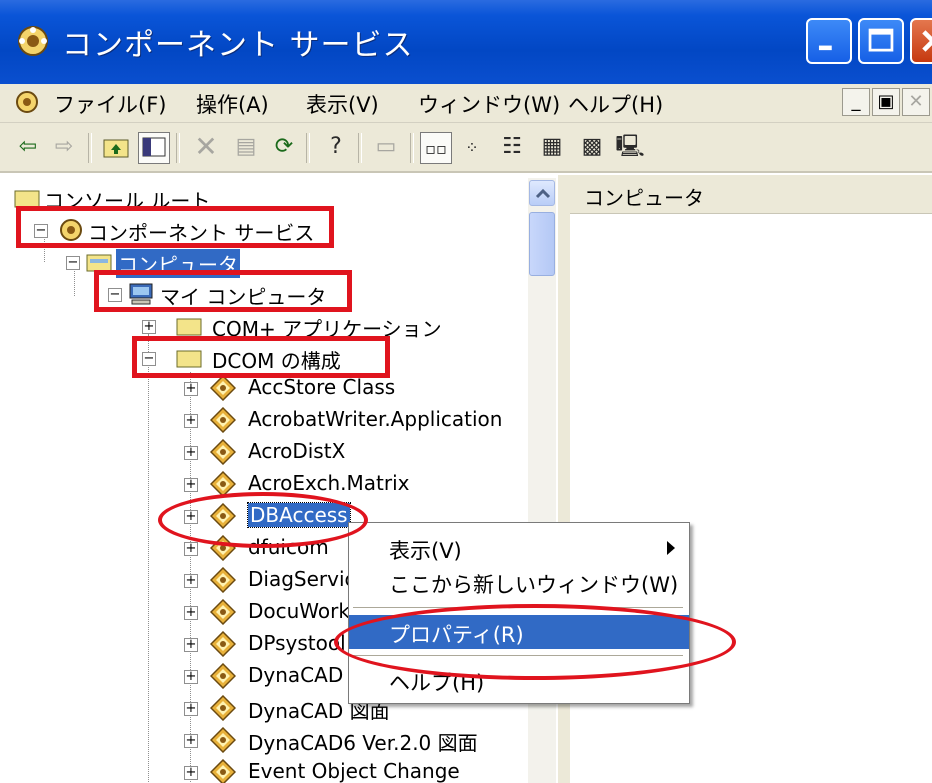 Image resolution: width=932 pixels, height=783 pixels. I want to click on tree-label: AccStore Class, so click(322, 387).